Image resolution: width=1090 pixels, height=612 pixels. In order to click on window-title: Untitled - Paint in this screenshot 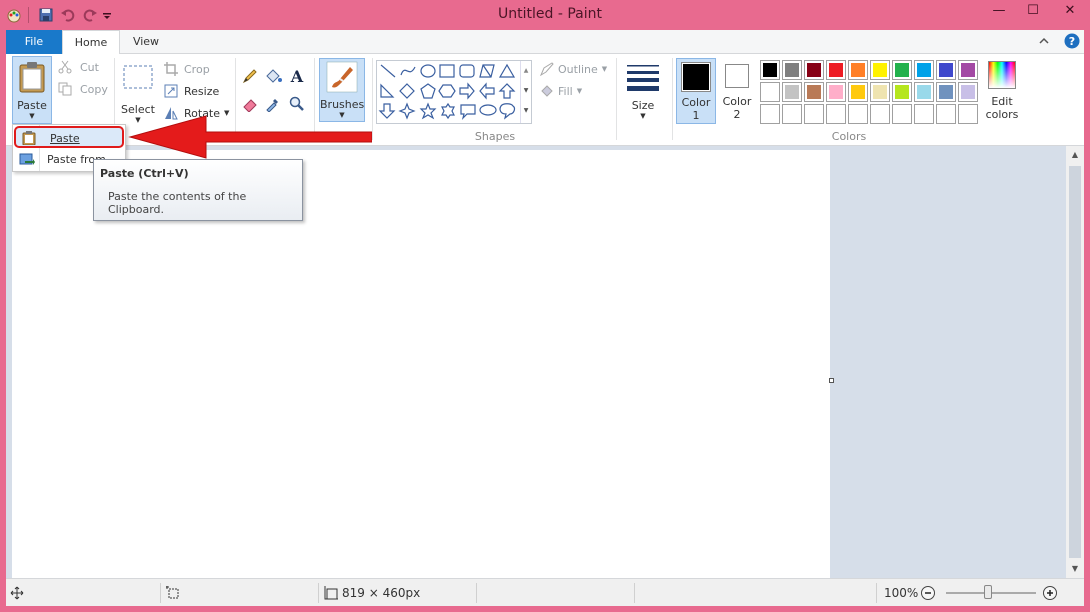, I will do `click(550, 14)`.